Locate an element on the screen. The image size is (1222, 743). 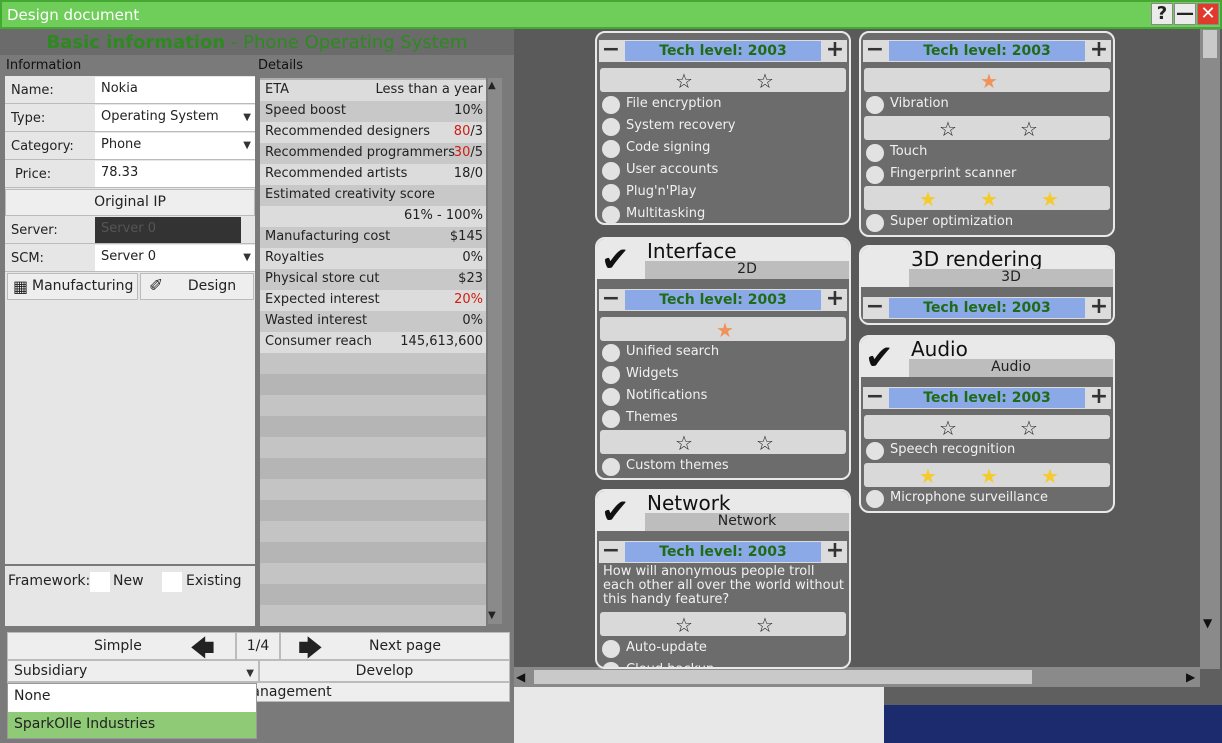
feature-option: Multitasking is located at coordinates (723, 214).